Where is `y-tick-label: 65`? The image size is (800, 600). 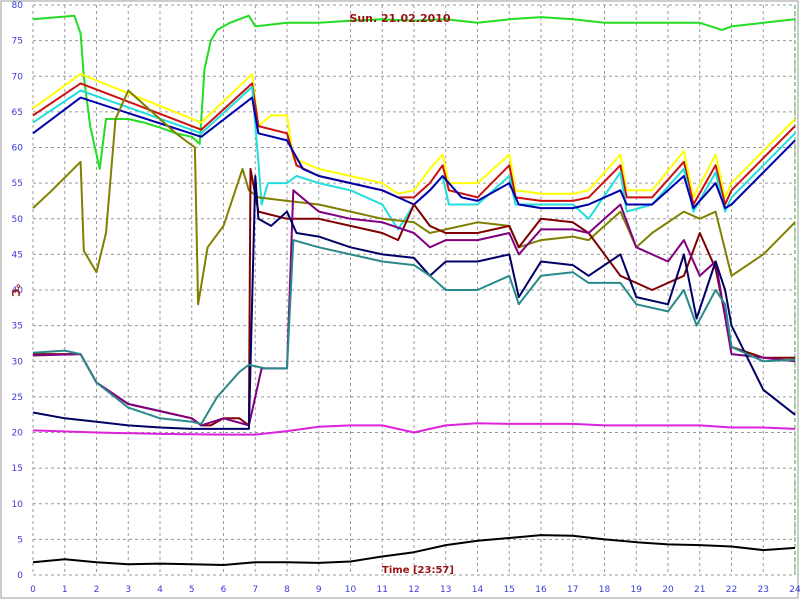 y-tick-label: 65 is located at coordinates (17, 113).